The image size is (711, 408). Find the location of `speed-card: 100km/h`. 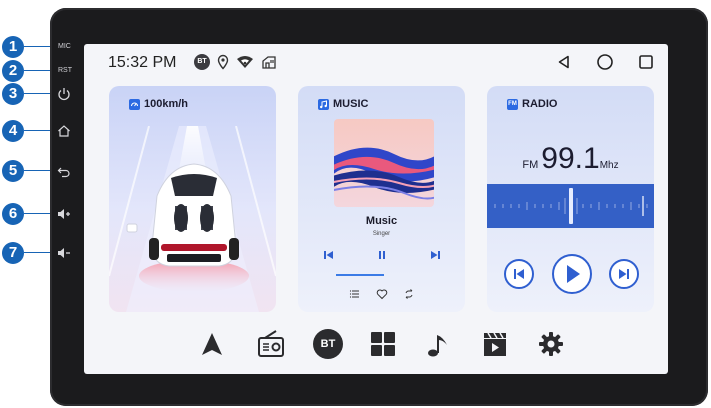

speed-card: 100km/h is located at coordinates (192, 199).